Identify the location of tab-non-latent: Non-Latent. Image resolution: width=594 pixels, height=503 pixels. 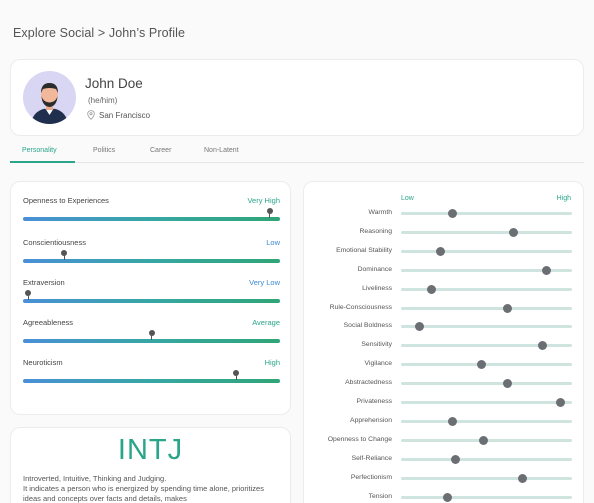
(221, 150).